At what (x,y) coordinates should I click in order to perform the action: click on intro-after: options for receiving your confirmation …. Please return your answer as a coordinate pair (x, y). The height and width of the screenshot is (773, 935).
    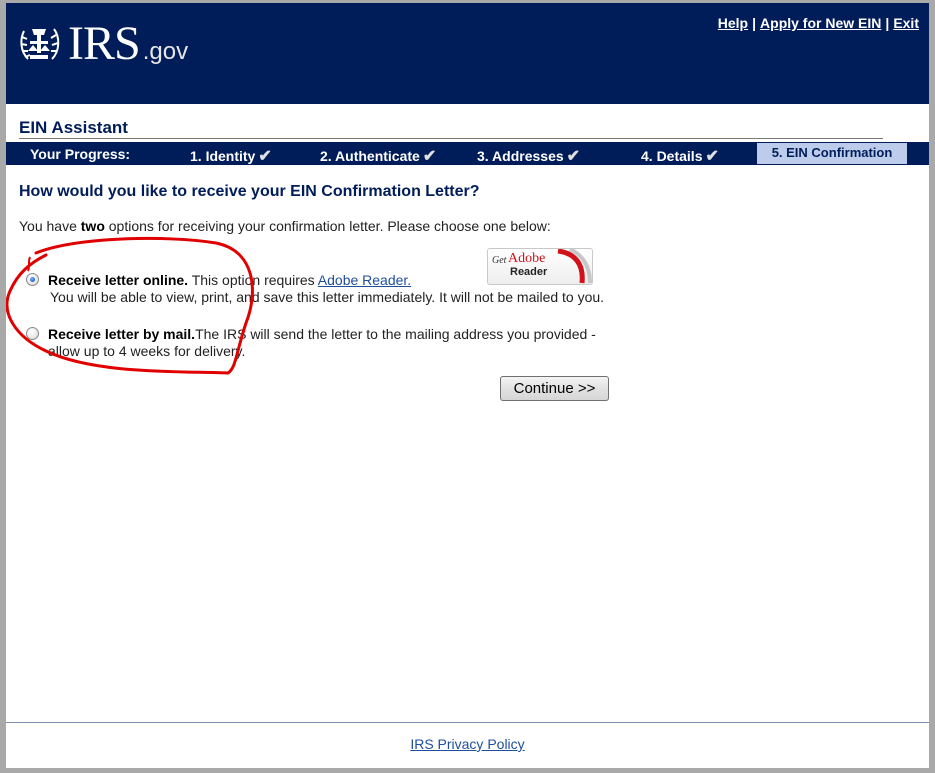
    Looking at the image, I should click on (327, 226).